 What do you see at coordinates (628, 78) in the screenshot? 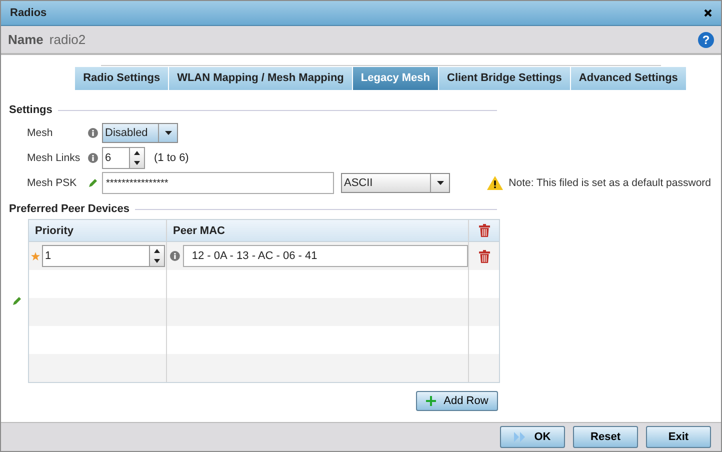
I see `tab: Advanced Settings` at bounding box center [628, 78].